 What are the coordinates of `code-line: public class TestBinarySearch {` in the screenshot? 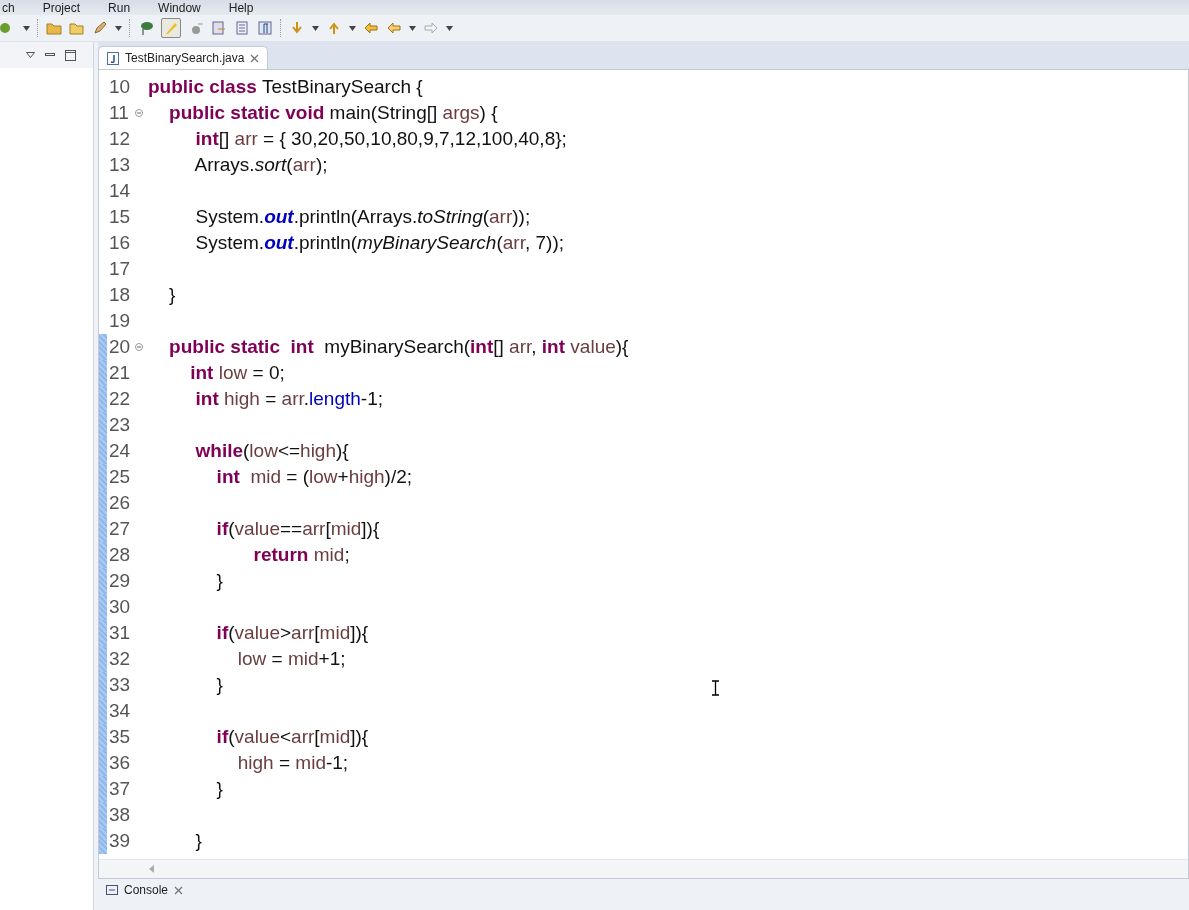 It's located at (285, 87).